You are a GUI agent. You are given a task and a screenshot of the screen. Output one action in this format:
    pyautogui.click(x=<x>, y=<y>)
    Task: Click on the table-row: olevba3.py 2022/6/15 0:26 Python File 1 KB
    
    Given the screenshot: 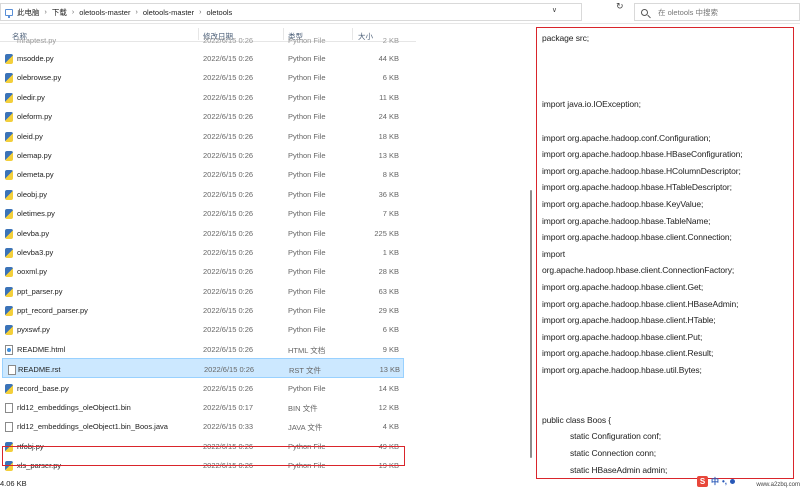 What is the action you would take?
    pyautogui.click(x=208, y=251)
    